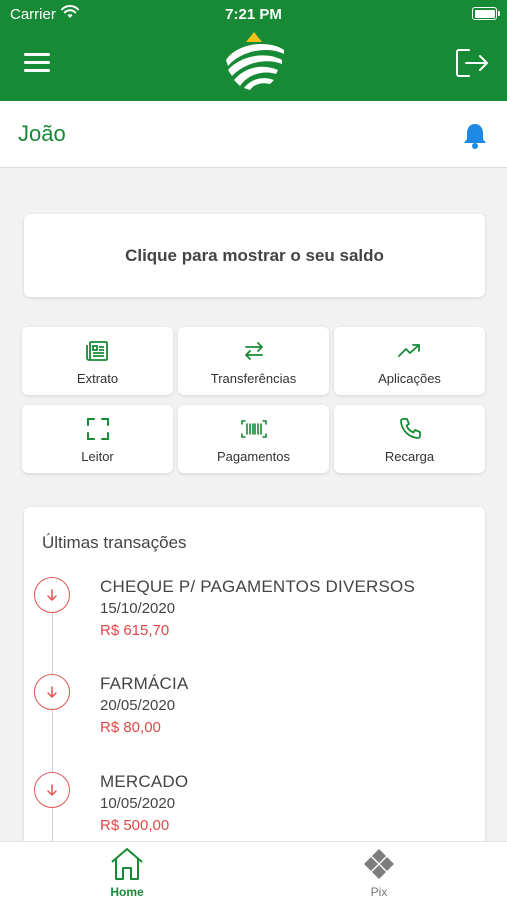 The image size is (507, 900). I want to click on action-pagamentos-button: Pagamentos, so click(253, 439).